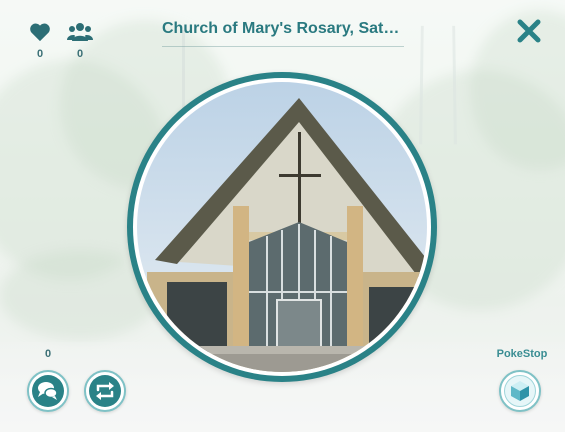  I want to click on members-counter: 0, so click(80, 41).